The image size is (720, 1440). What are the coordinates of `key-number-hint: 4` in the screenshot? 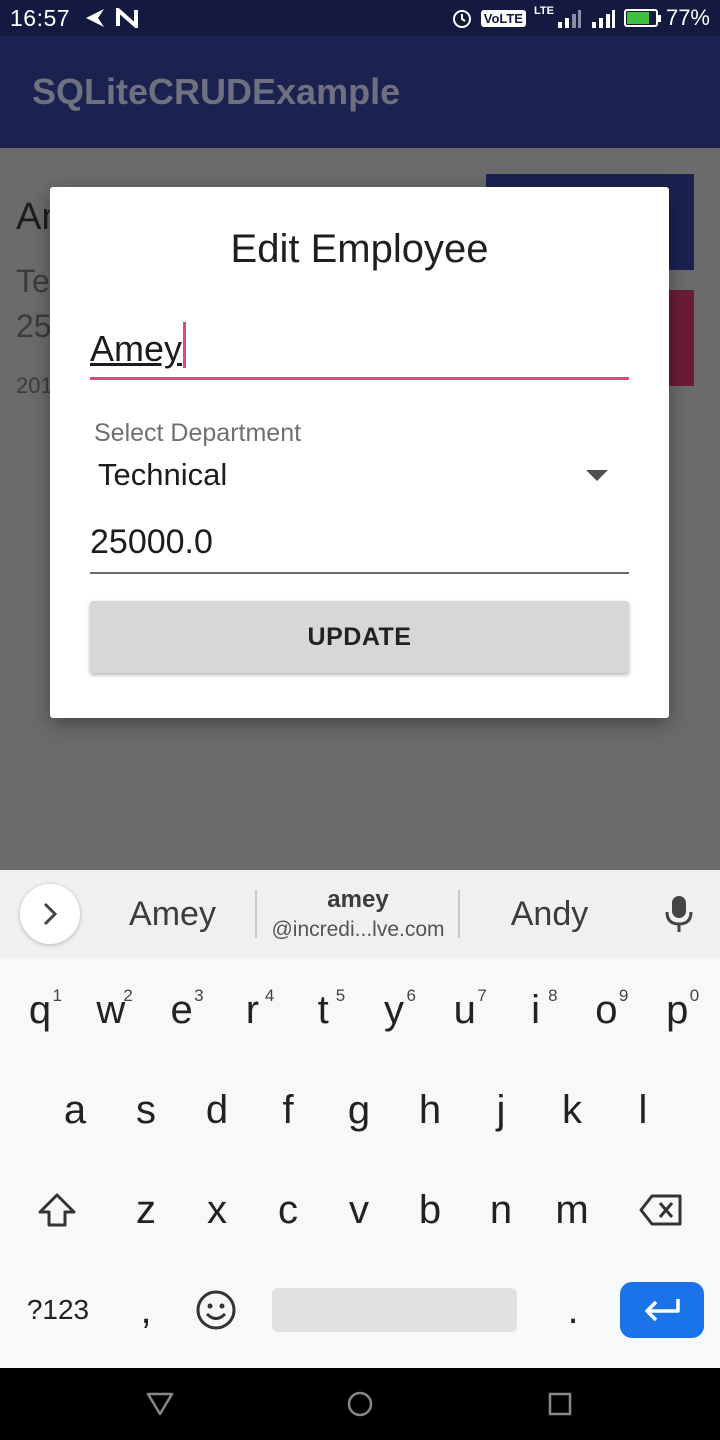 It's located at (269, 995).